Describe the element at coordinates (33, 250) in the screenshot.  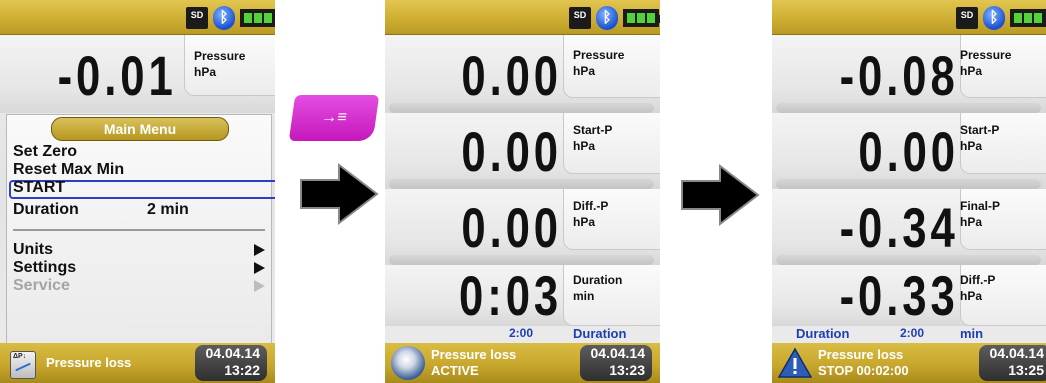
I see `menu-item-units: Units` at that location.